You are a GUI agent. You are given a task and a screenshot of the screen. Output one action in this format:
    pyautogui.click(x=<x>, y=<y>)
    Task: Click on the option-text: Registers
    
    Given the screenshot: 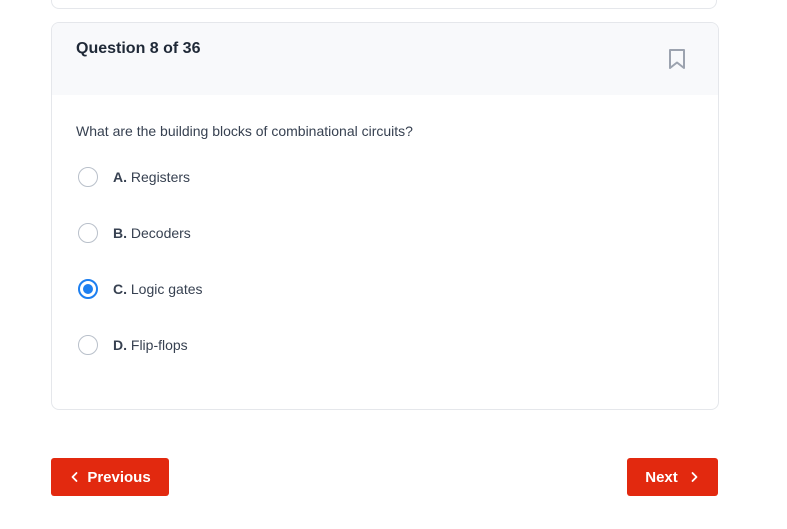 What is the action you would take?
    pyautogui.click(x=160, y=177)
    